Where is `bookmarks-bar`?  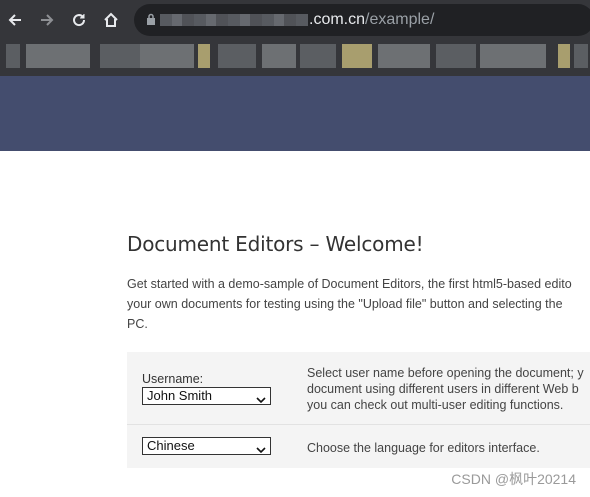
bookmarks-bar is located at coordinates (295, 58).